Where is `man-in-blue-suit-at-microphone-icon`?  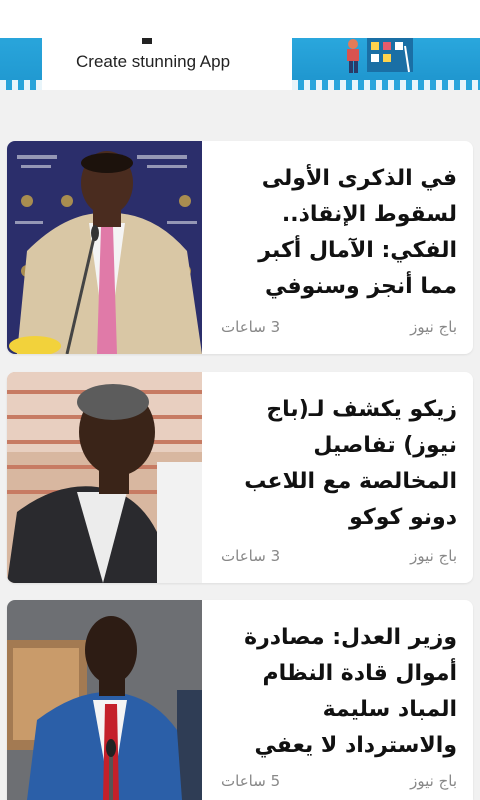
man-in-blue-suit-at-microphone-icon is located at coordinates (104, 700).